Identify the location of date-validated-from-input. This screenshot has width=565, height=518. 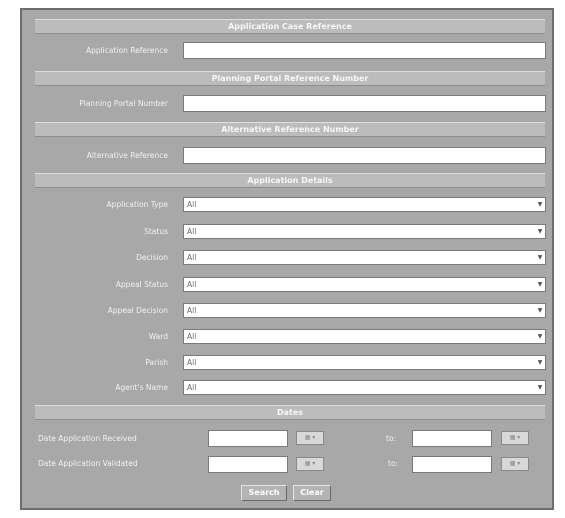
(248, 464).